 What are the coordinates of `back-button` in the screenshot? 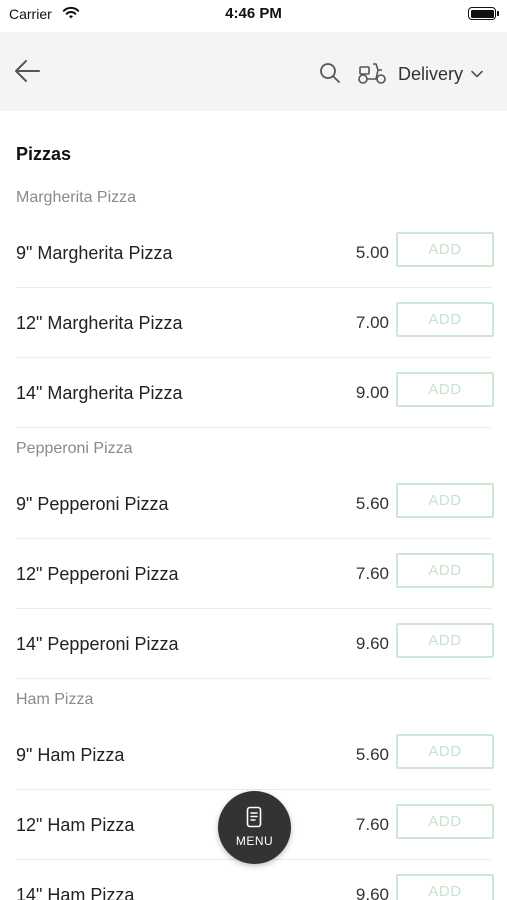 It's located at (27, 71).